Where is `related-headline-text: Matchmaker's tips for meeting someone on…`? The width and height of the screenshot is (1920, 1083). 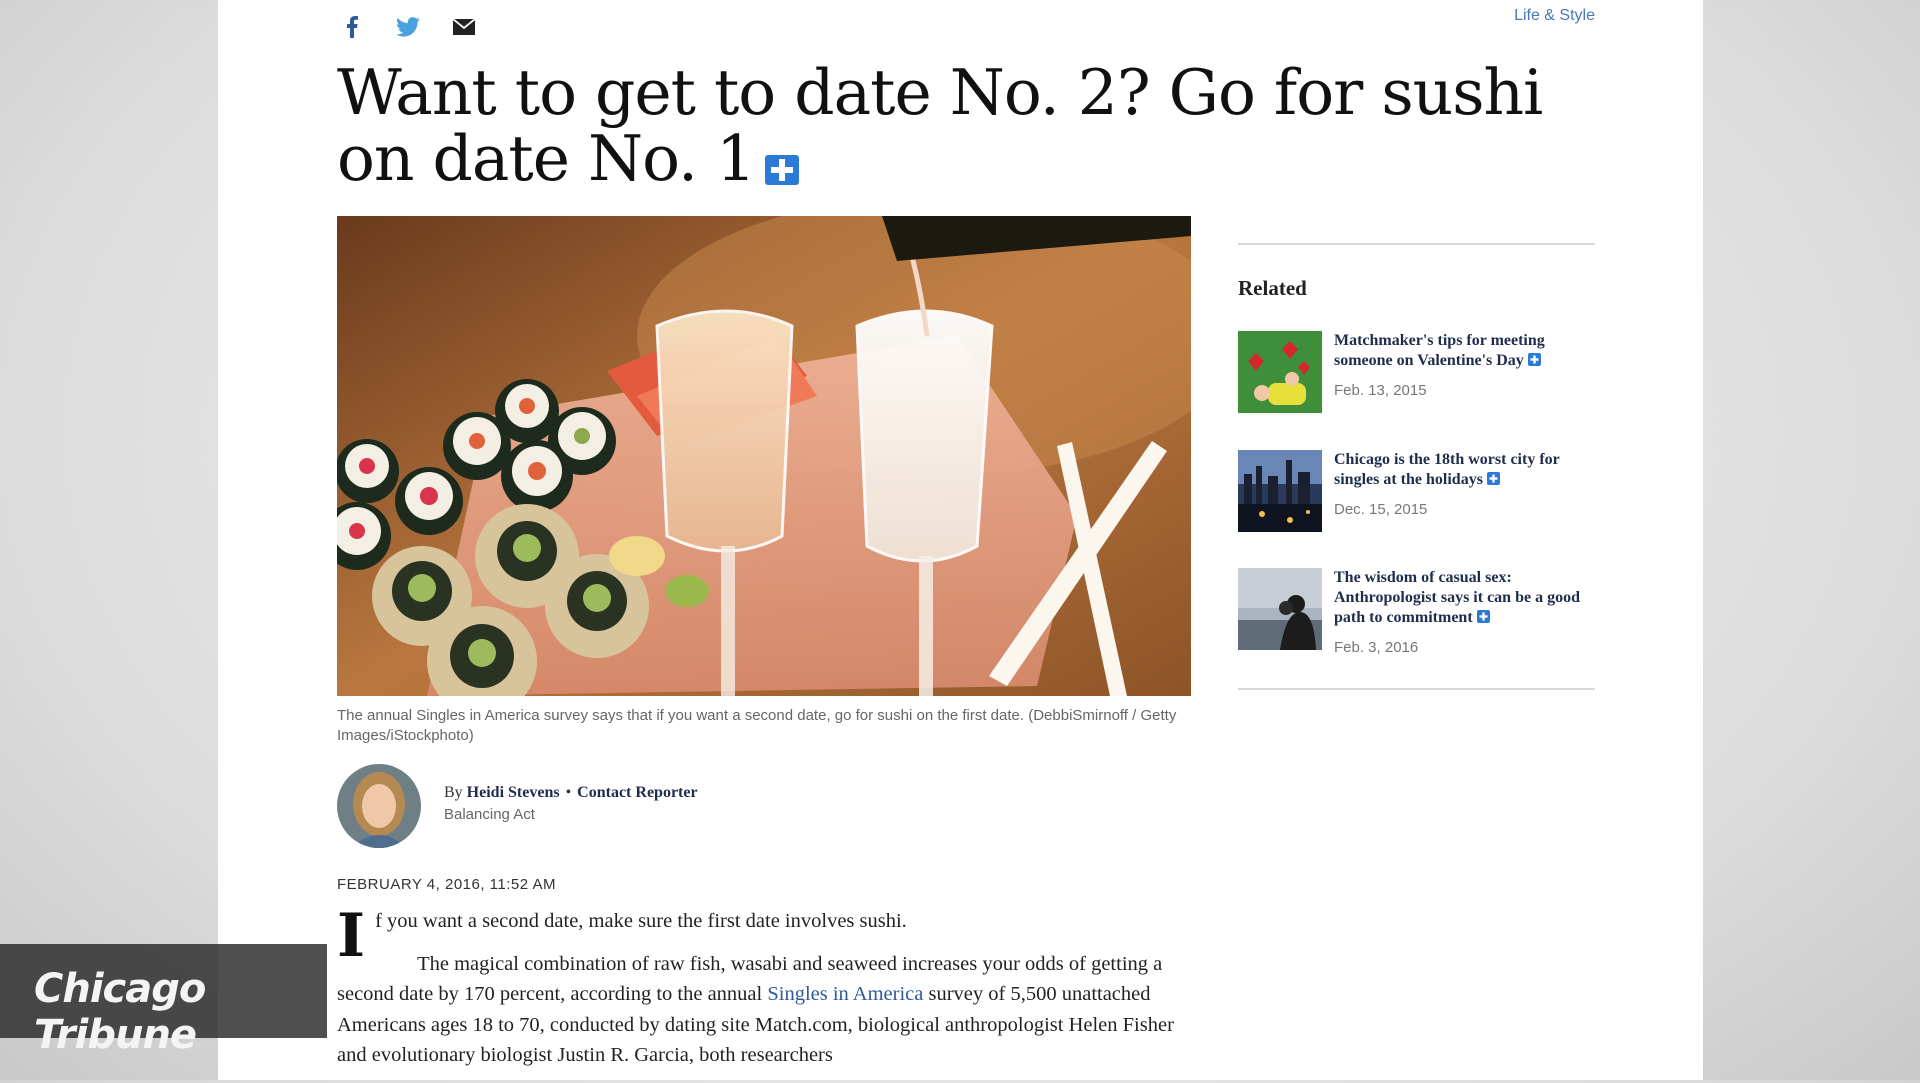
related-headline-text: Matchmaker's tips for meeting someone on… is located at coordinates (1439, 350).